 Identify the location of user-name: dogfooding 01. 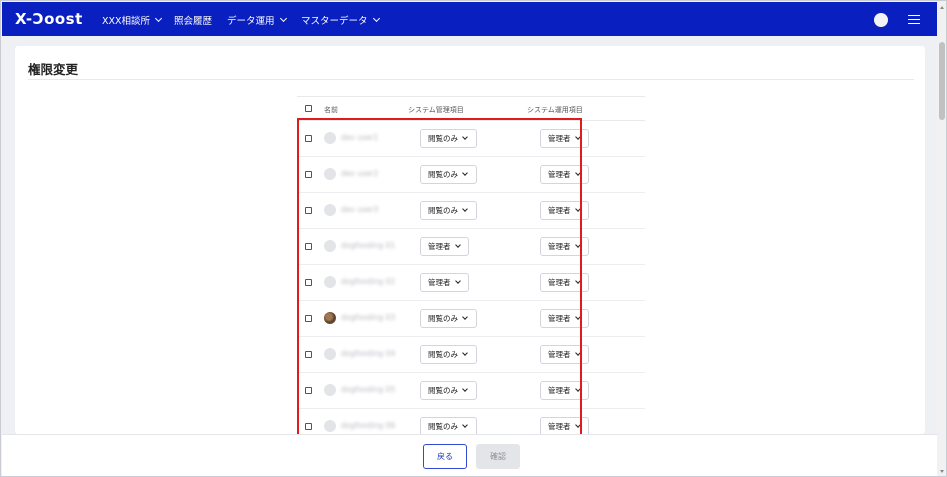
(368, 245).